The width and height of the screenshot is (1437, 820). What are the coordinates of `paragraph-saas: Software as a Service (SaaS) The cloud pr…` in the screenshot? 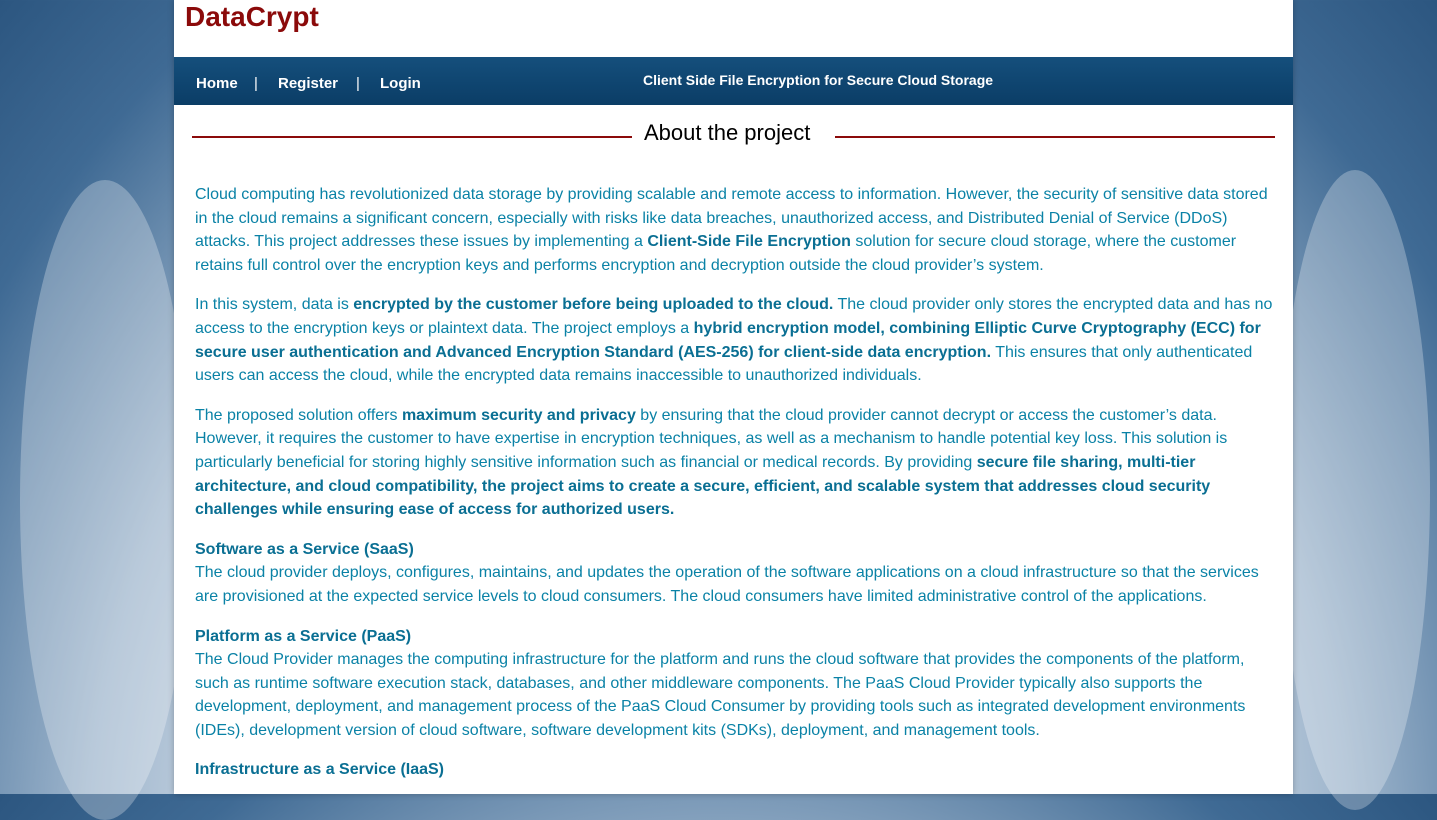 It's located at (735, 573).